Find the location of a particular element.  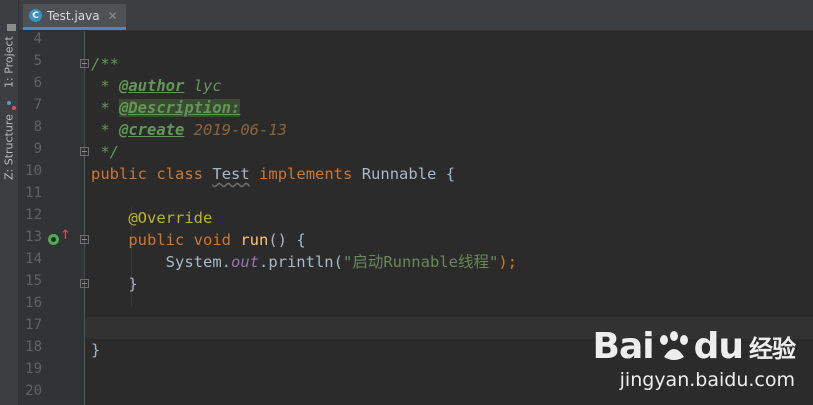

line-number: 19 is located at coordinates (33, 369).